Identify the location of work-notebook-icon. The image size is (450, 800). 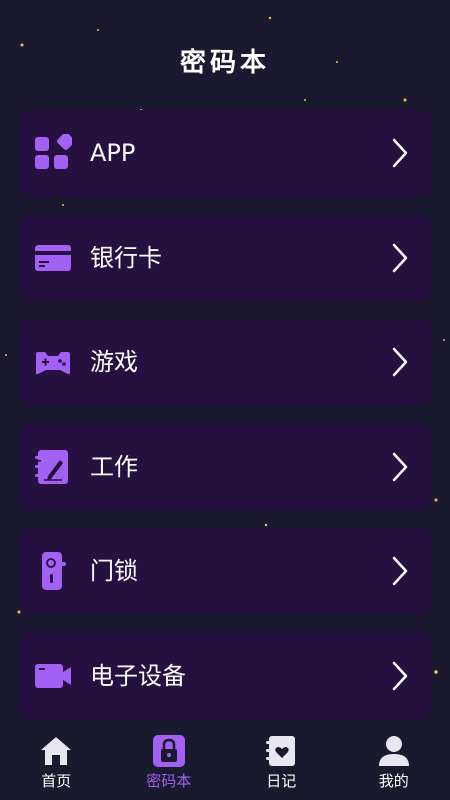
(53, 467).